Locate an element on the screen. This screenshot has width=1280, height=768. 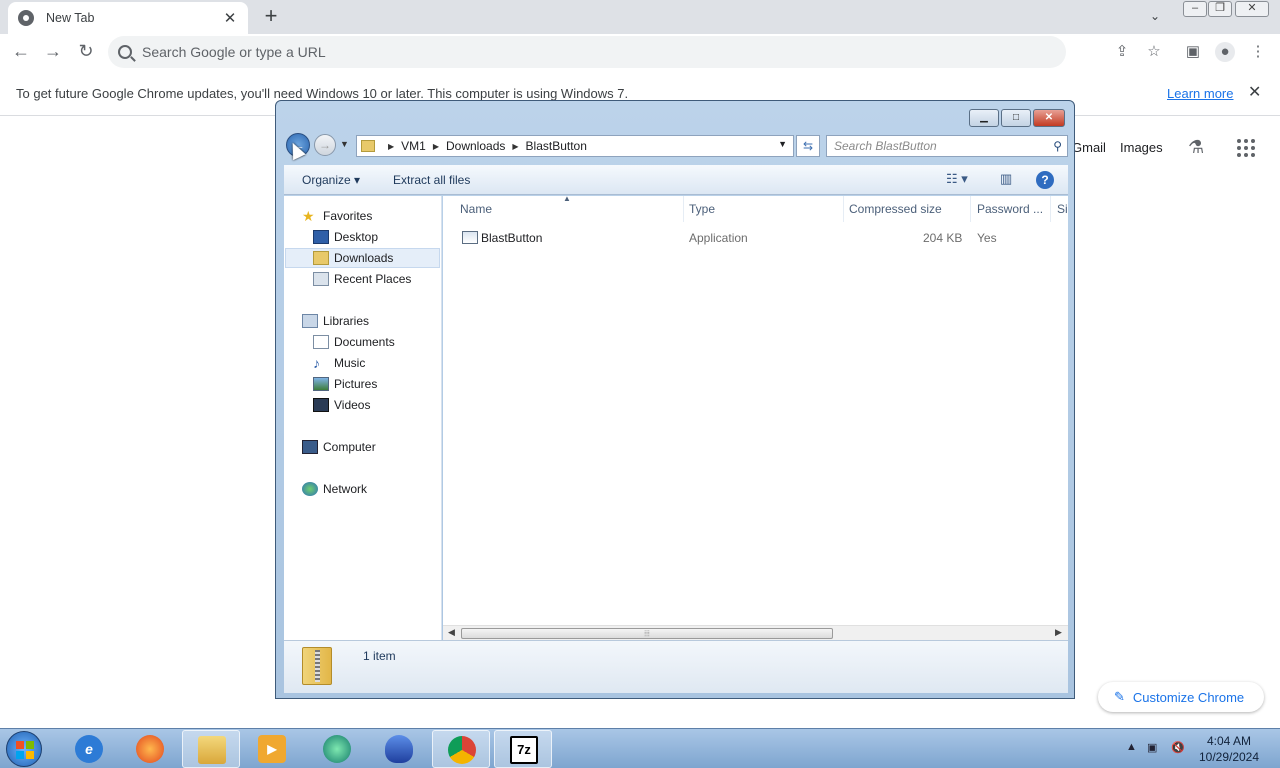
star-icon: ★ is located at coordinates (308, 216).